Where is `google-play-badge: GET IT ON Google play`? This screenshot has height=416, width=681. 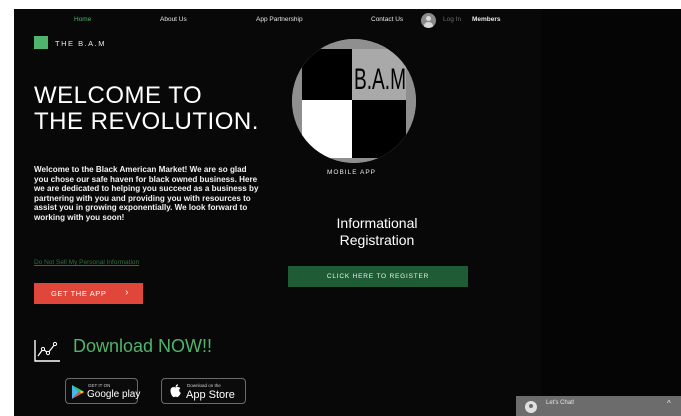
google-play-badge: GET IT ON Google play is located at coordinates (103, 391).